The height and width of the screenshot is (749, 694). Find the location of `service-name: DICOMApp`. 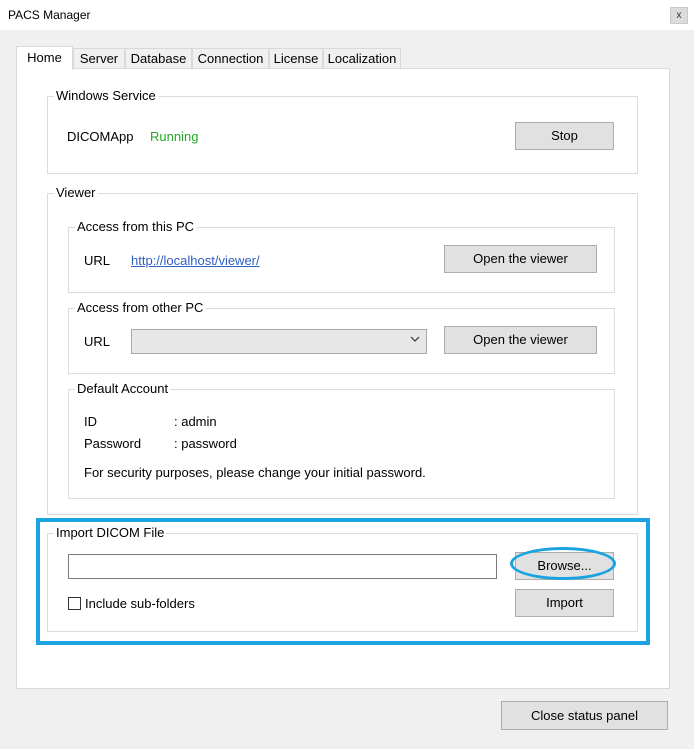

service-name: DICOMApp is located at coordinates (100, 136).